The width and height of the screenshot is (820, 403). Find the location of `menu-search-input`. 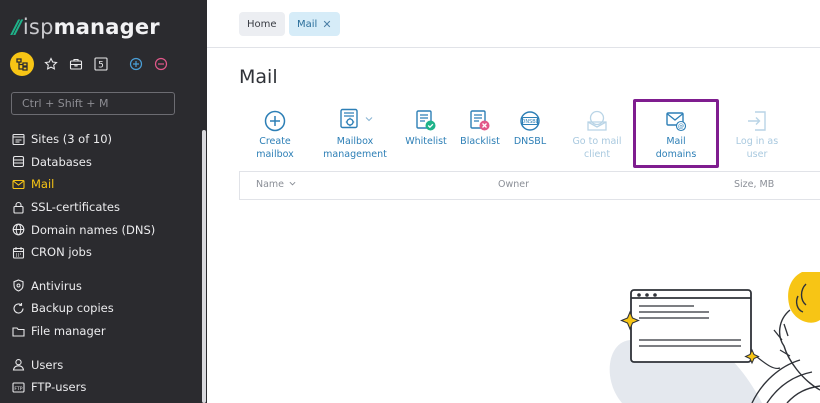

menu-search-input is located at coordinates (93, 103).